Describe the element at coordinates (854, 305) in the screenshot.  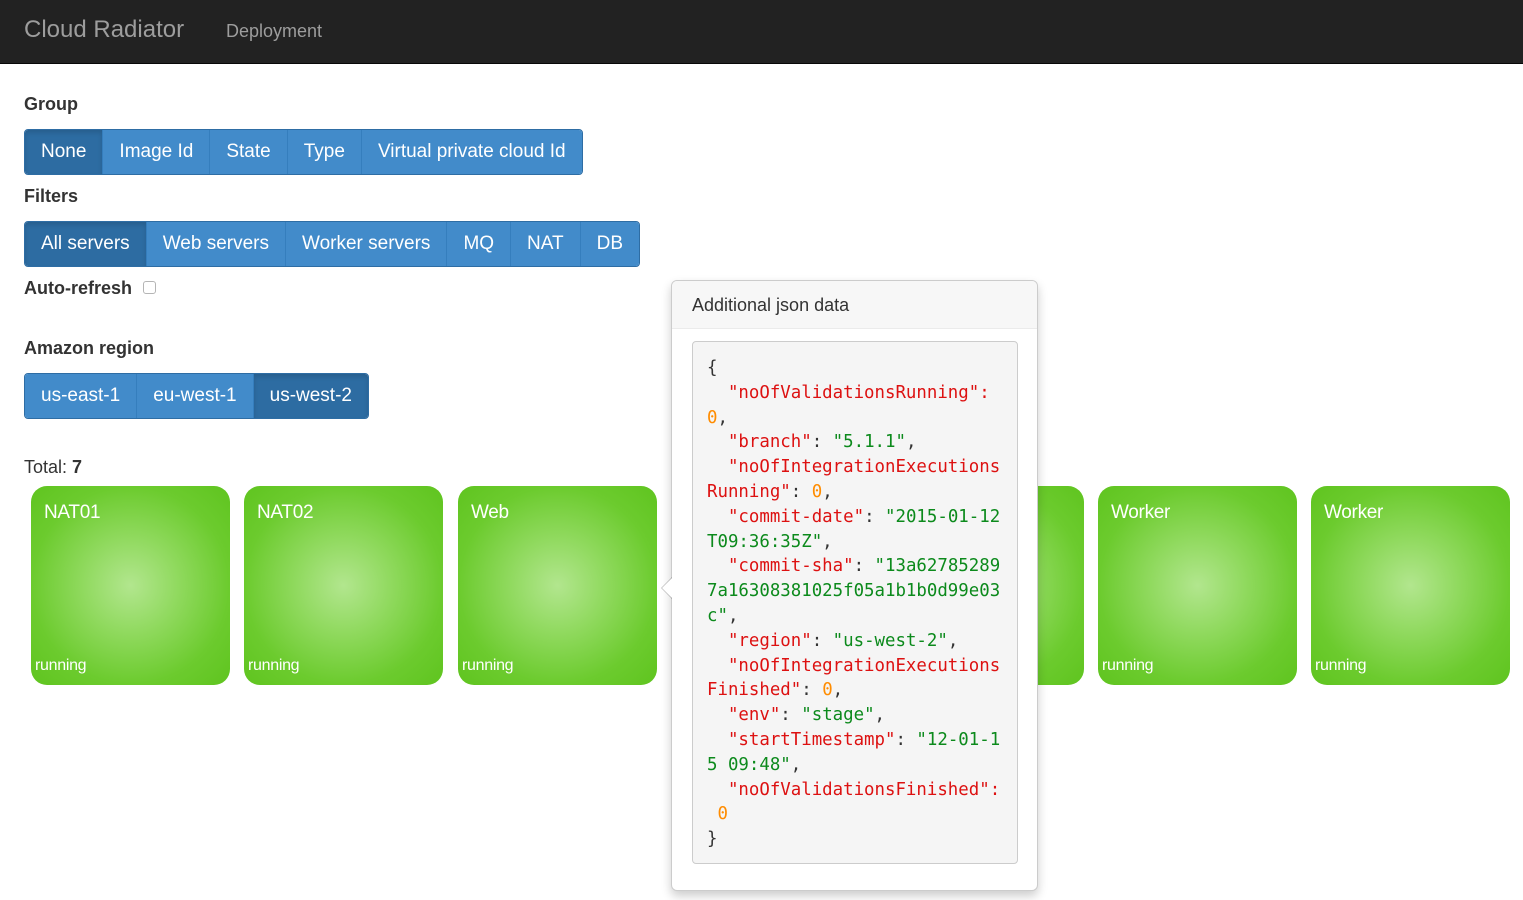
I see `popover-title: Additional json data` at that location.